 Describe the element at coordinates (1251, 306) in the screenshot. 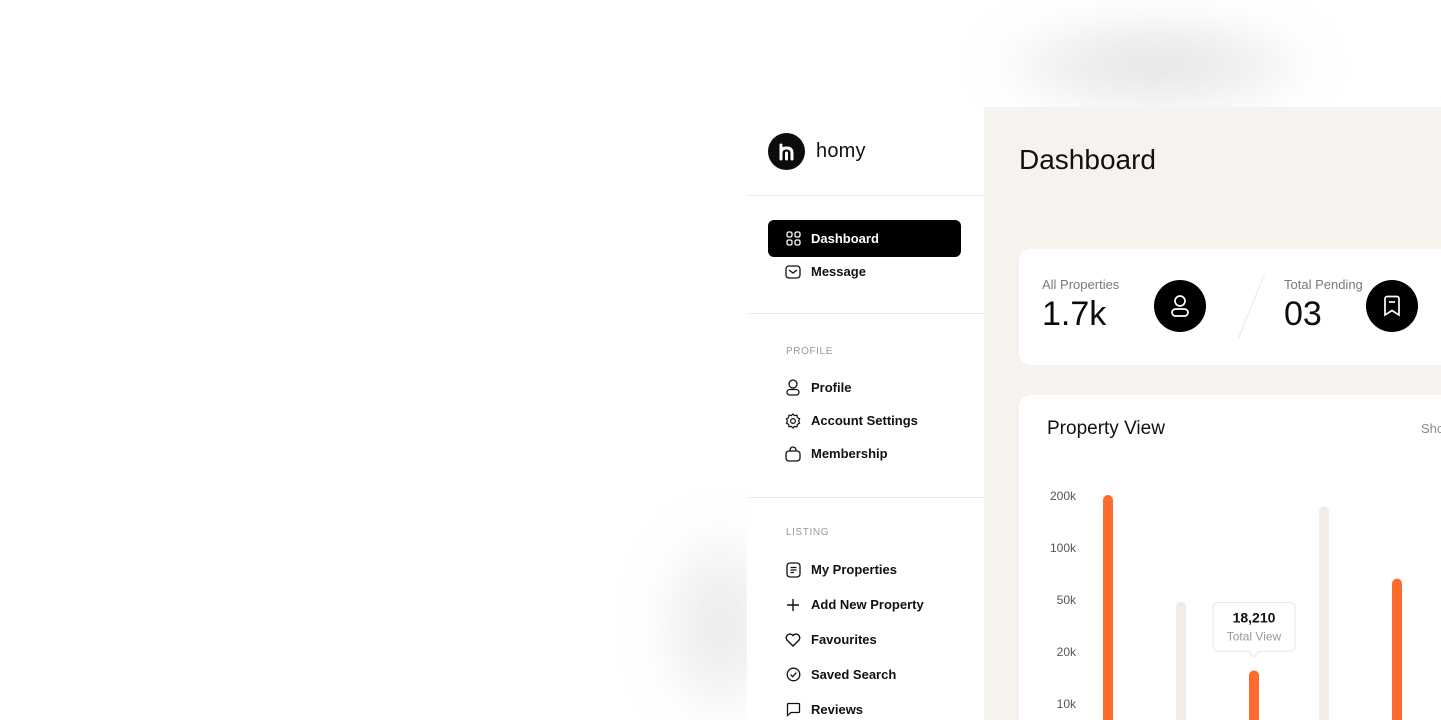

I see `stat-divider` at that location.